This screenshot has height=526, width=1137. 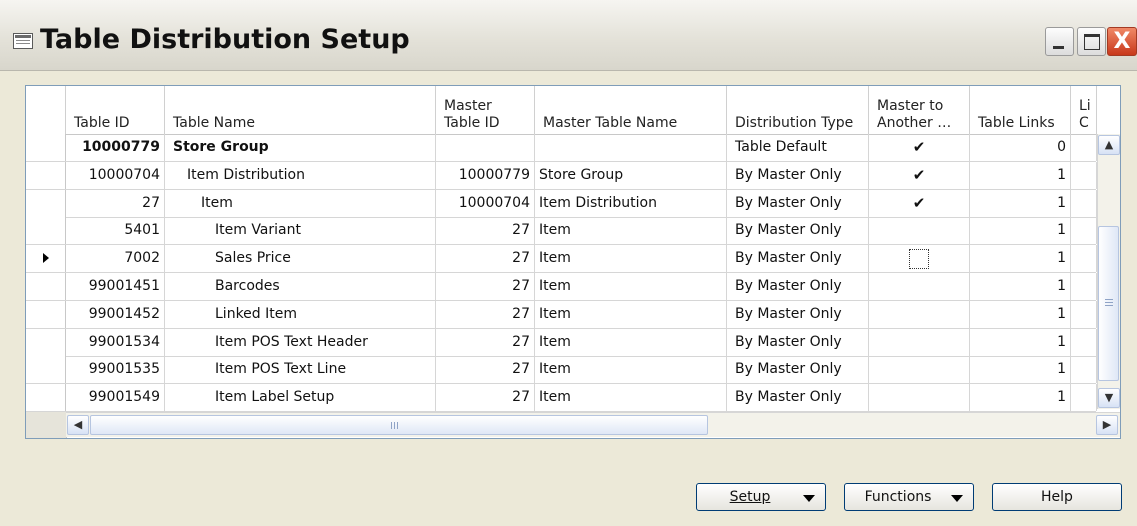 What do you see at coordinates (115, 231) in the screenshot?
I see `table-id-cell: 5401` at bounding box center [115, 231].